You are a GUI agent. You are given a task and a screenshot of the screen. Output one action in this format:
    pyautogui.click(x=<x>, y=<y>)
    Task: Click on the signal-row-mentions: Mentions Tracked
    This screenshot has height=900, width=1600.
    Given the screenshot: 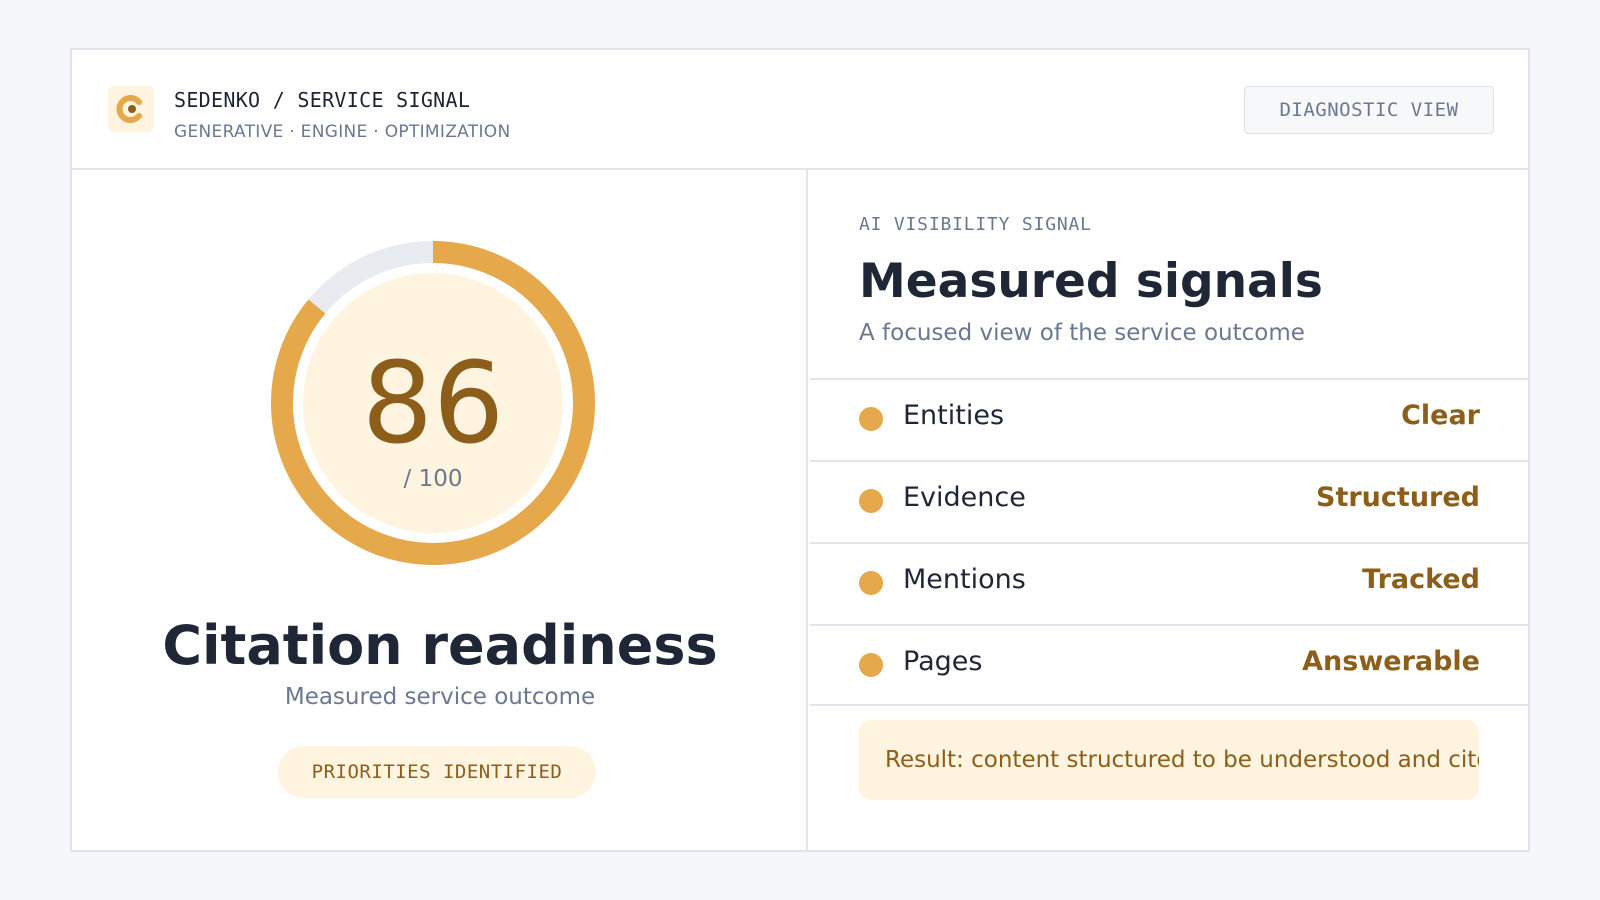 What is the action you would take?
    pyautogui.click(x=1170, y=583)
    